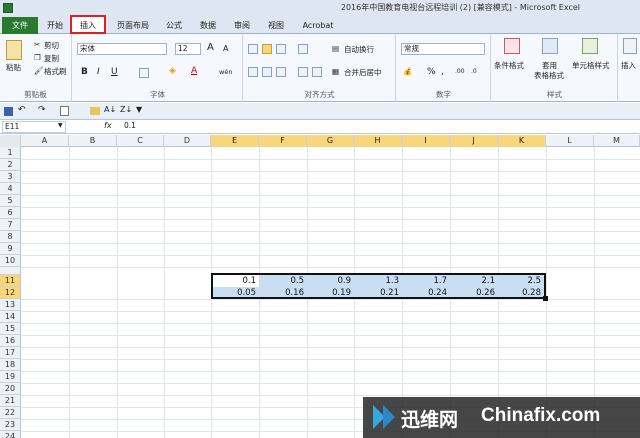 The width and height of the screenshot is (640, 438). I want to click on underline-button: U, so click(114, 72).